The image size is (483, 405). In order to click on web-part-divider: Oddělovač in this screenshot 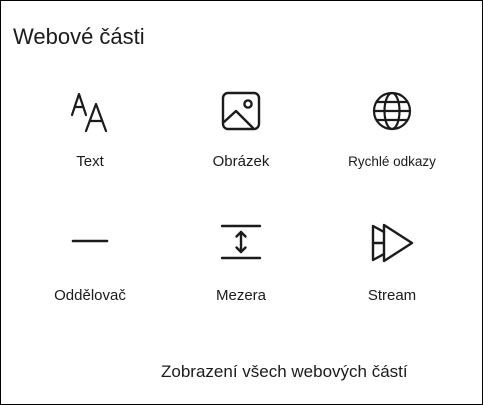, I will do `click(90, 267)`.